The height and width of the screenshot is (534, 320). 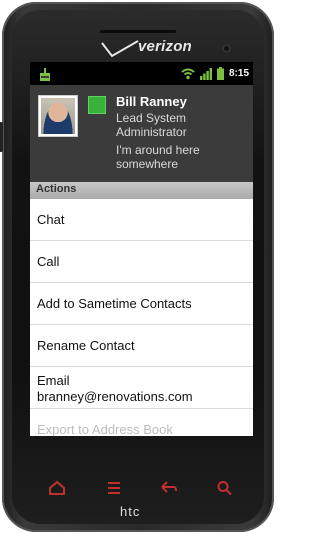 What do you see at coordinates (165, 46) in the screenshot?
I see `carrier-name: verizon` at bounding box center [165, 46].